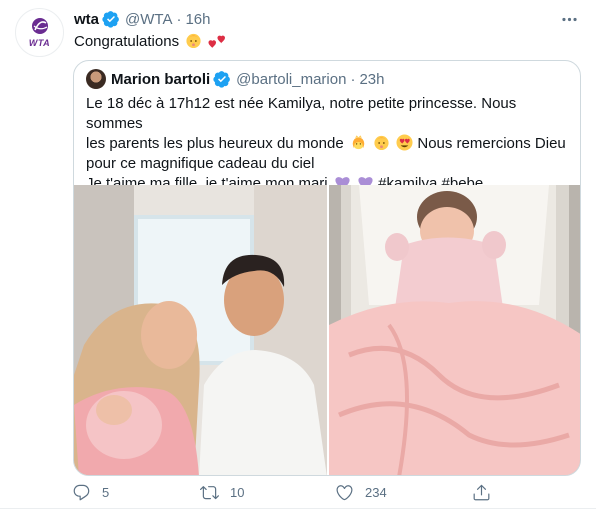 Image resolution: width=596 pixels, height=509 pixels. What do you see at coordinates (106, 492) in the screenshot?
I see `reply-count: 5` at bounding box center [106, 492].